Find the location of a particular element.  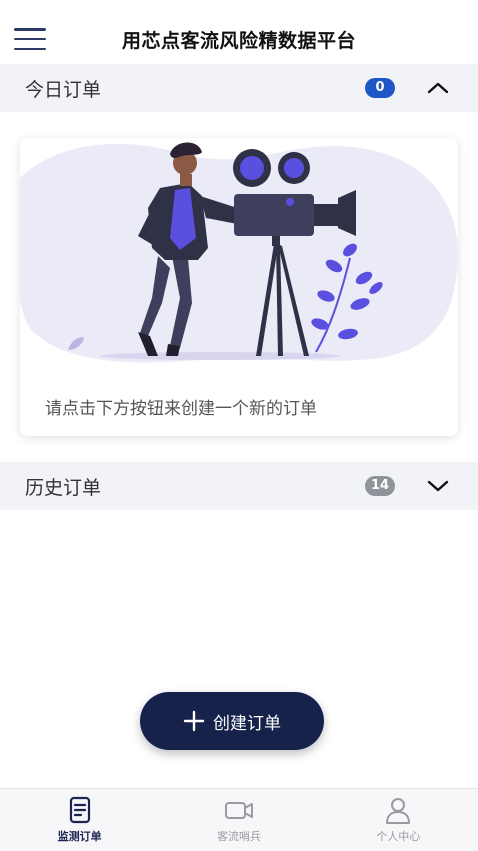

bottom-tab-bar: 监测订单 客流哨兵 个人中心 is located at coordinates (239, 819).